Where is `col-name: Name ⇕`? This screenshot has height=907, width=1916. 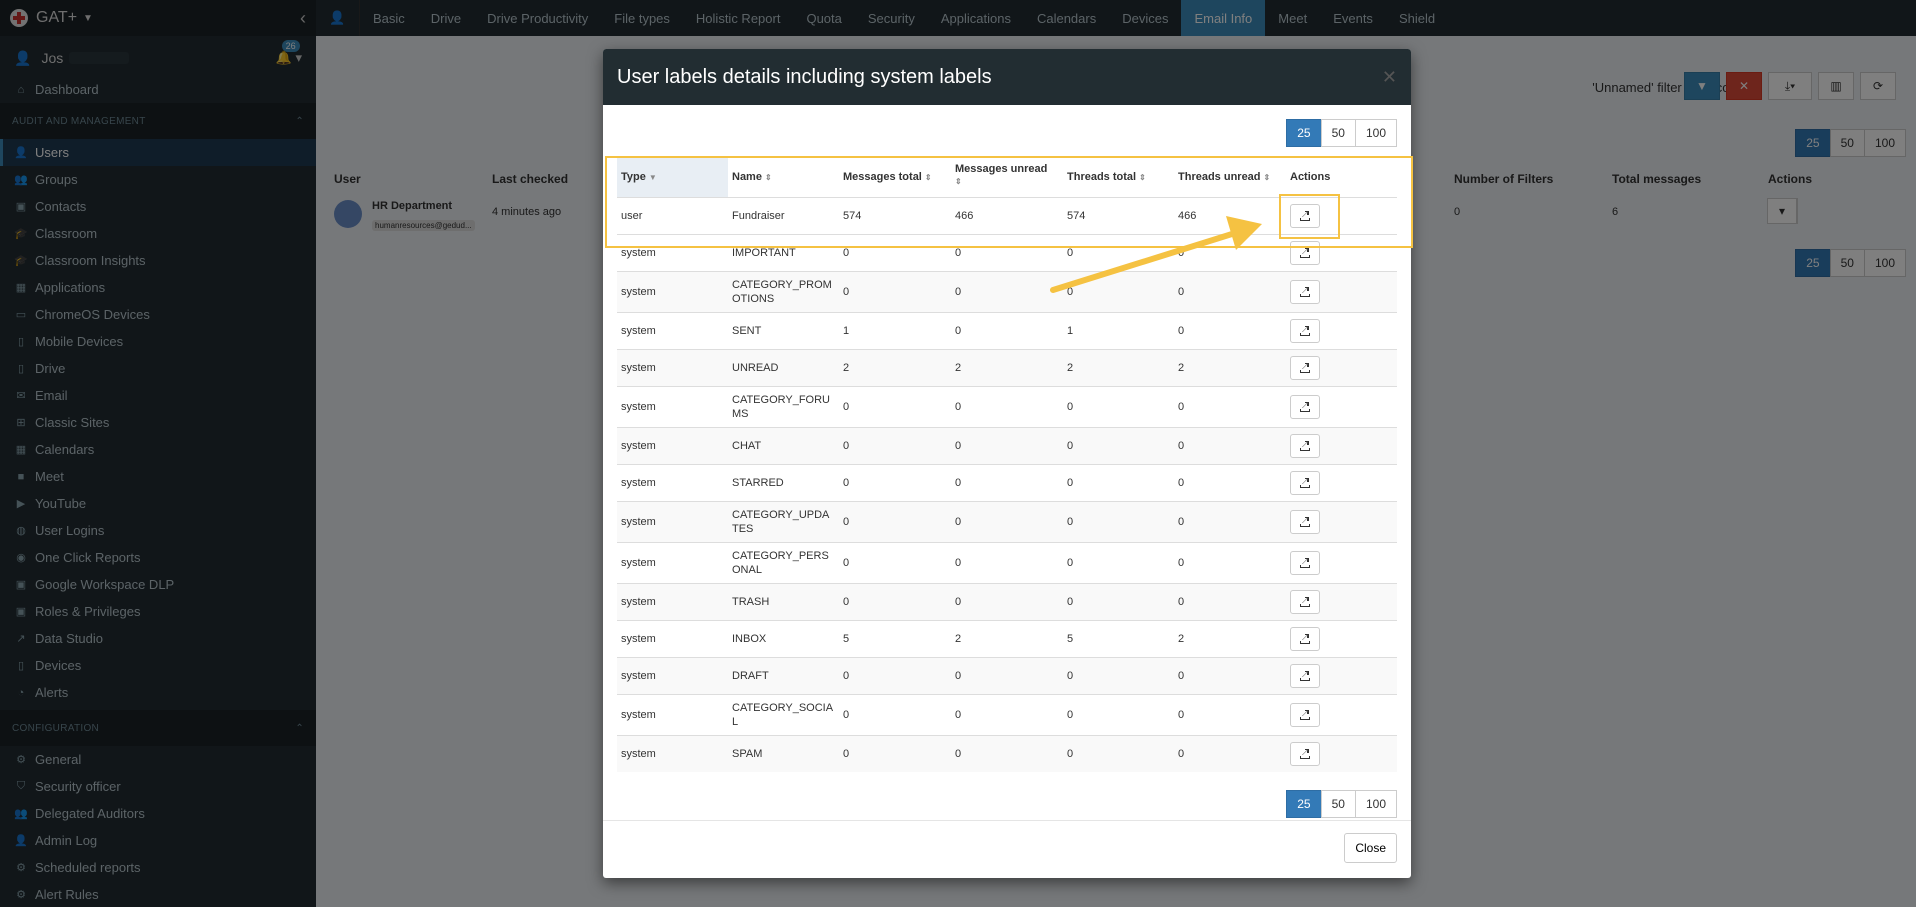
col-name: Name ⇕ is located at coordinates (783, 177).